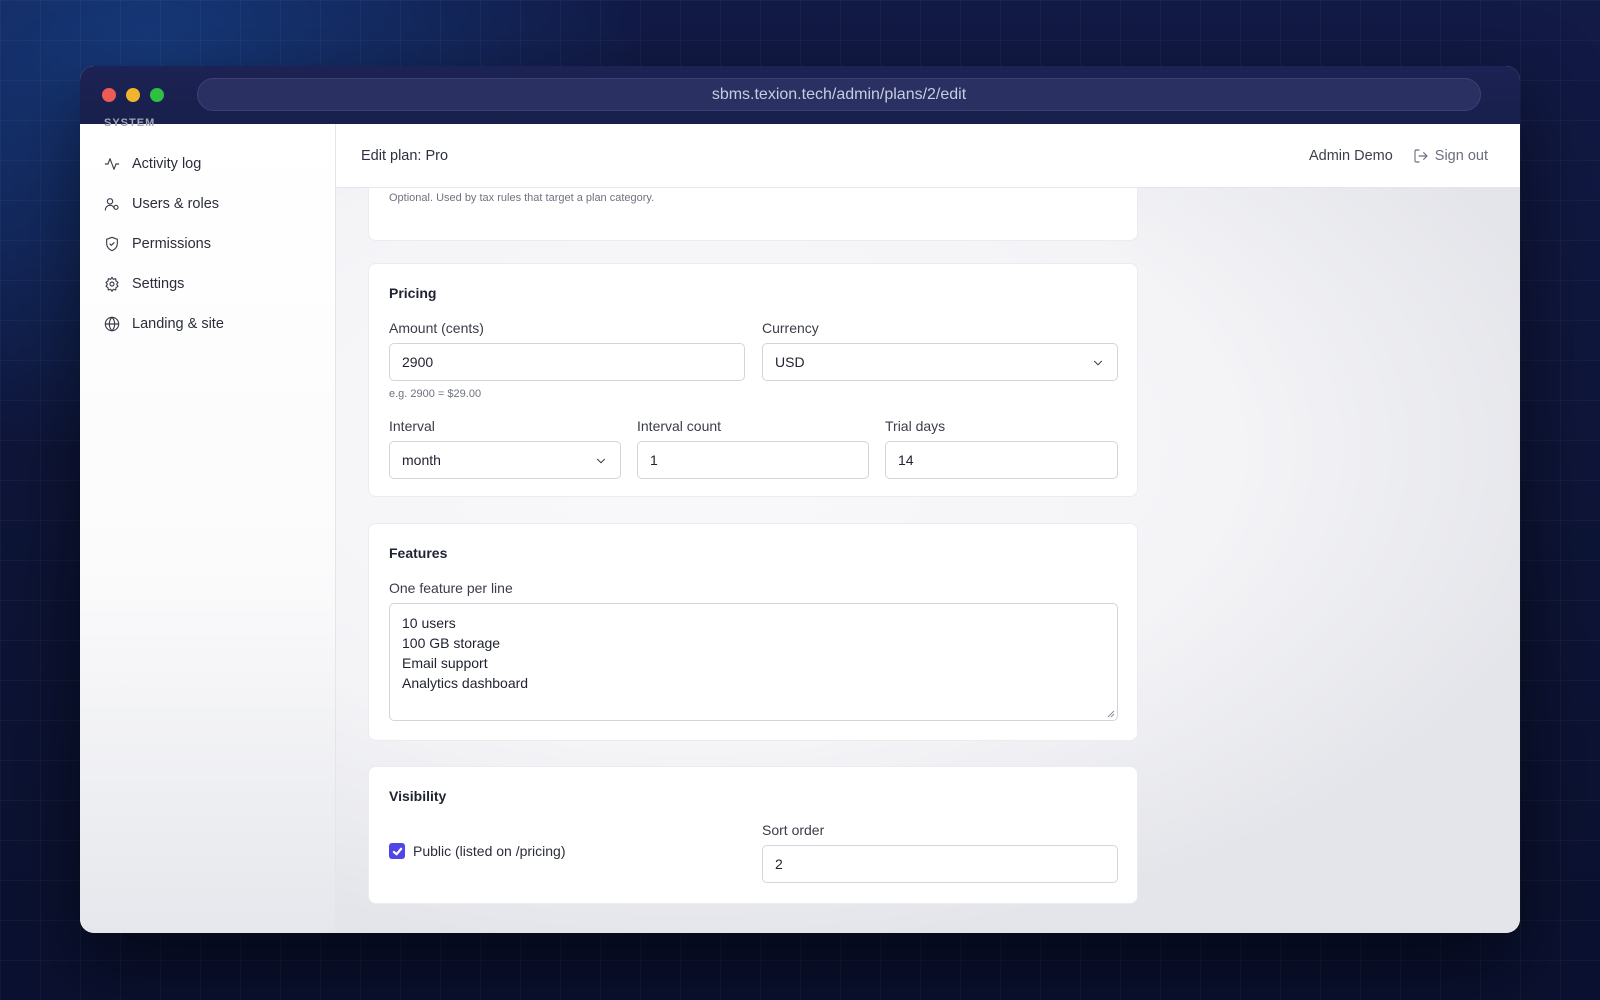 The height and width of the screenshot is (1000, 1600). What do you see at coordinates (1351, 156) in the screenshot?
I see `current-user: Admin Demo` at bounding box center [1351, 156].